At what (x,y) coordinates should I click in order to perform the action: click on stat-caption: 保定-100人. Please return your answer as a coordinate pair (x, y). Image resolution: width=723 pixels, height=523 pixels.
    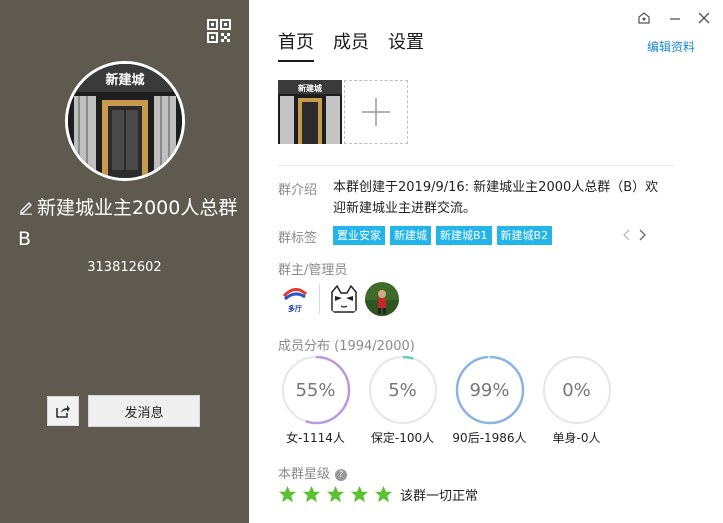
    Looking at the image, I should click on (402, 438).